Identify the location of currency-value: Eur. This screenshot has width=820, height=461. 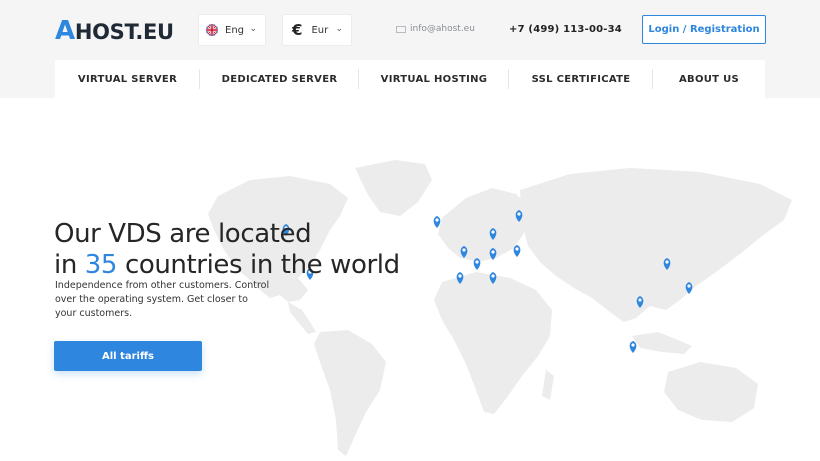
(320, 30).